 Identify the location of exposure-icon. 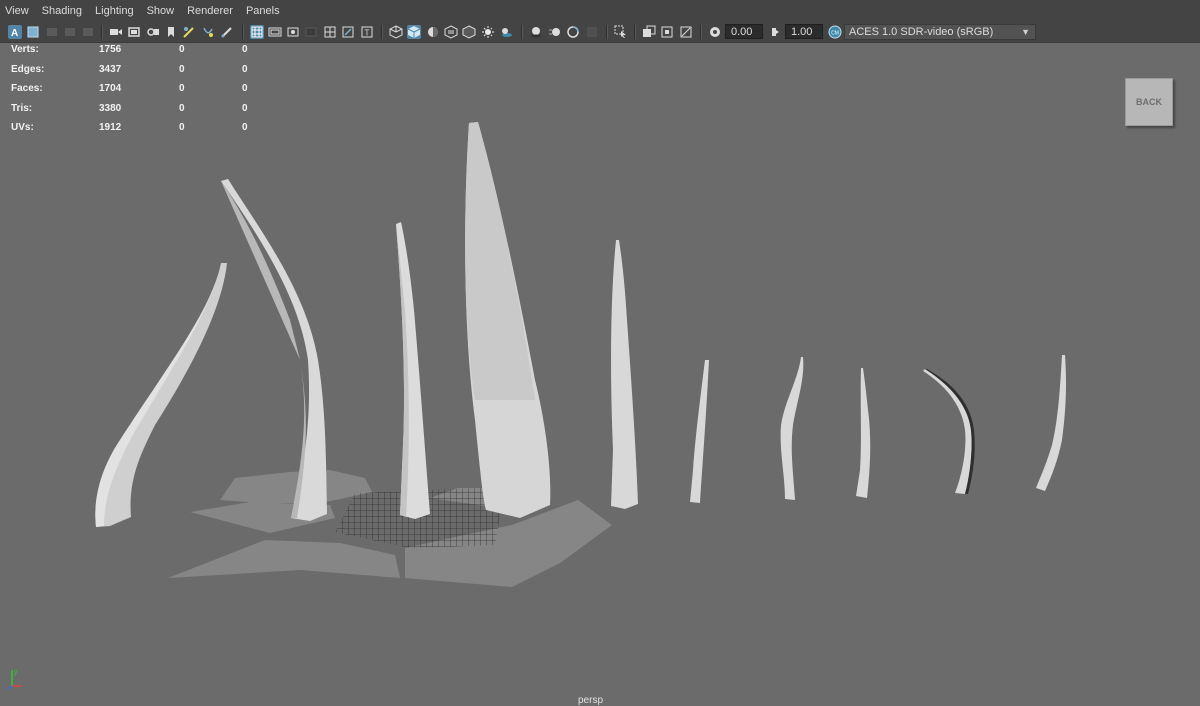
(715, 32).